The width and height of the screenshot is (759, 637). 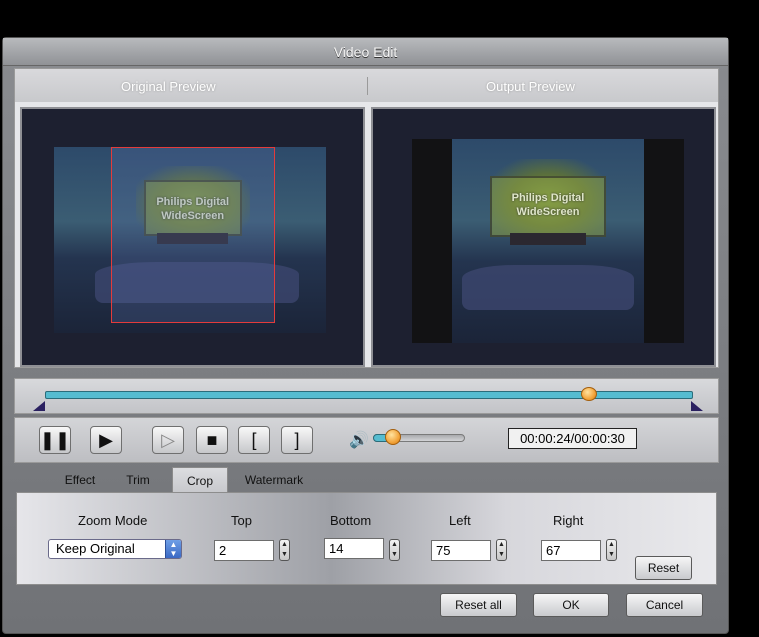 What do you see at coordinates (571, 550) in the screenshot?
I see `right-input: 67` at bounding box center [571, 550].